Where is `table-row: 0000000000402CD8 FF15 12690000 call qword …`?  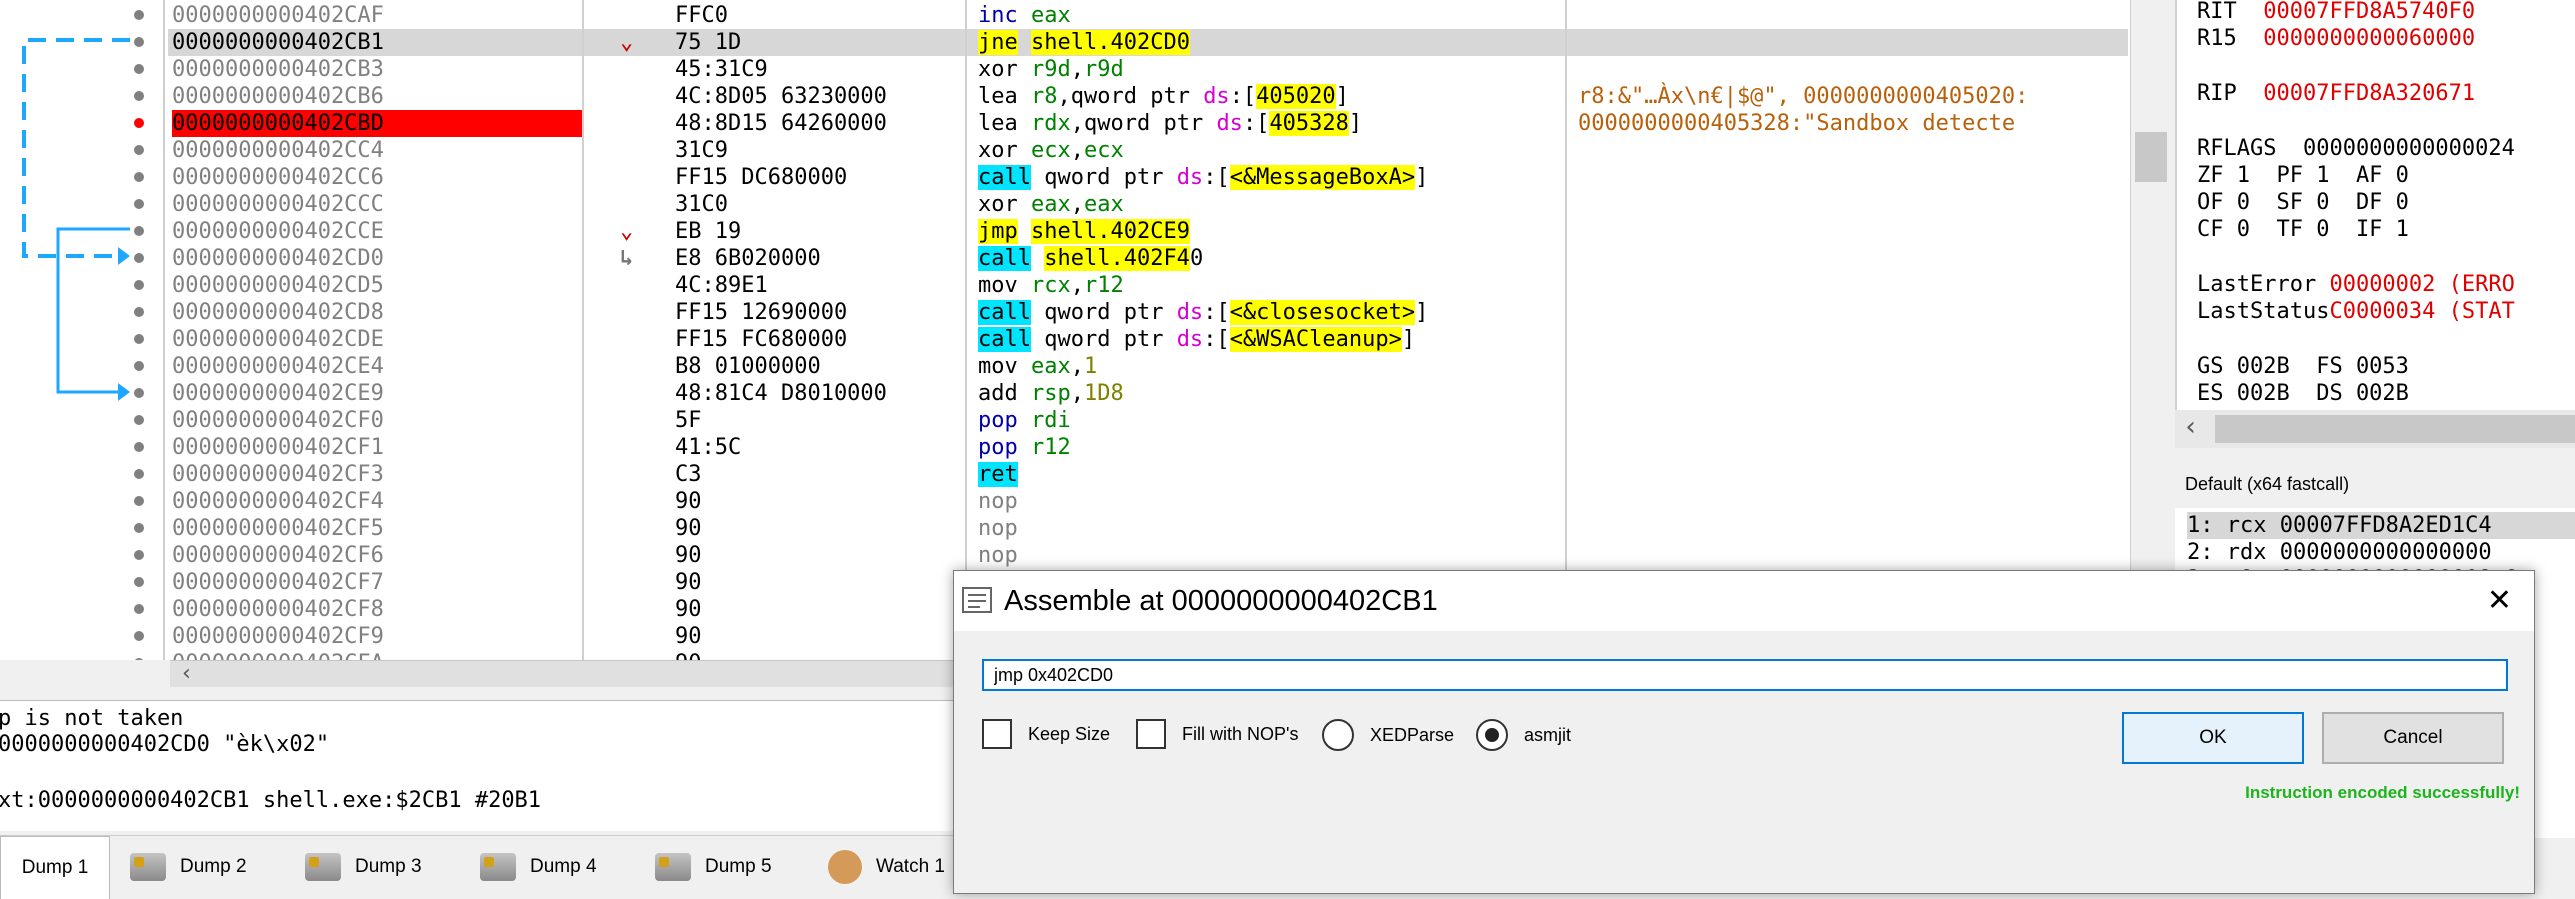 table-row: 0000000000402CD8 FF15 12690000 call qword … is located at coordinates (1131, 312).